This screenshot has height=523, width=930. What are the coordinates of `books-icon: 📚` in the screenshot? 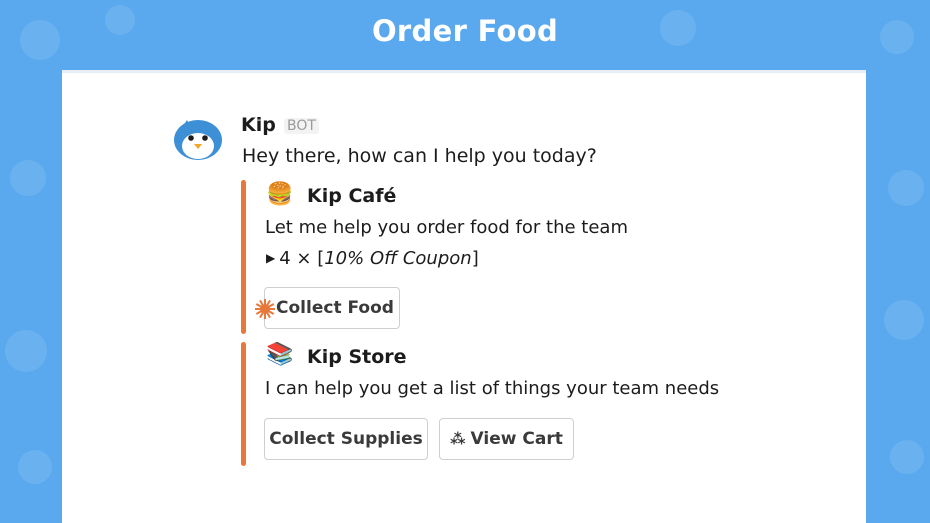 It's located at (280, 354).